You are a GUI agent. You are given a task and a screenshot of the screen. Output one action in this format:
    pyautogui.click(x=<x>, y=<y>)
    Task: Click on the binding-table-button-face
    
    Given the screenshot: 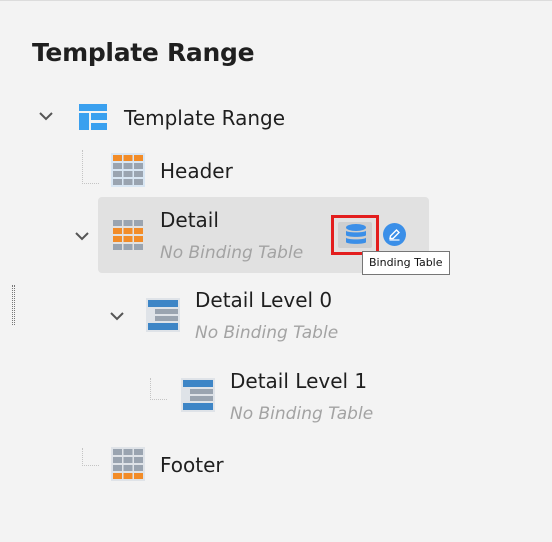 What is the action you would take?
    pyautogui.click(x=355, y=235)
    